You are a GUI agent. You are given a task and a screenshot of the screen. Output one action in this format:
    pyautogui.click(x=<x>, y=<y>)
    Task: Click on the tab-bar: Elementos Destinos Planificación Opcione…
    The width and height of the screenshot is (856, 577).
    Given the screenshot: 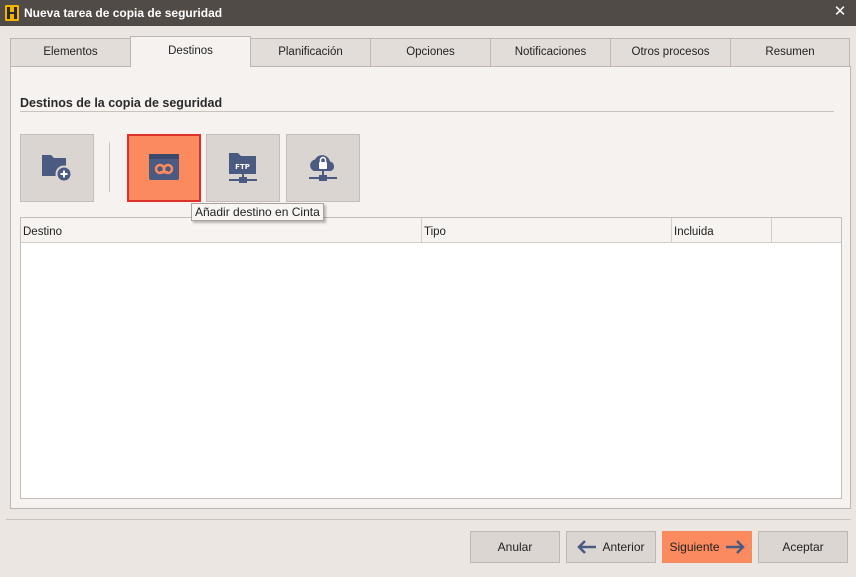 What is the action you would take?
    pyautogui.click(x=430, y=51)
    